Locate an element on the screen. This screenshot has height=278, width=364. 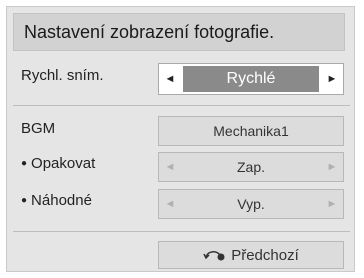
slide-speed-prev-arrow-icon: ◄ is located at coordinates (170, 79).